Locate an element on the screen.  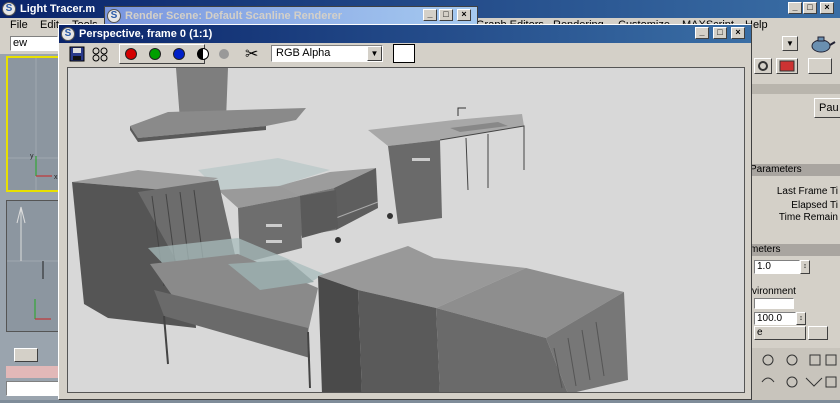
spinner-1-arrows: ↕ is located at coordinates (805, 267).